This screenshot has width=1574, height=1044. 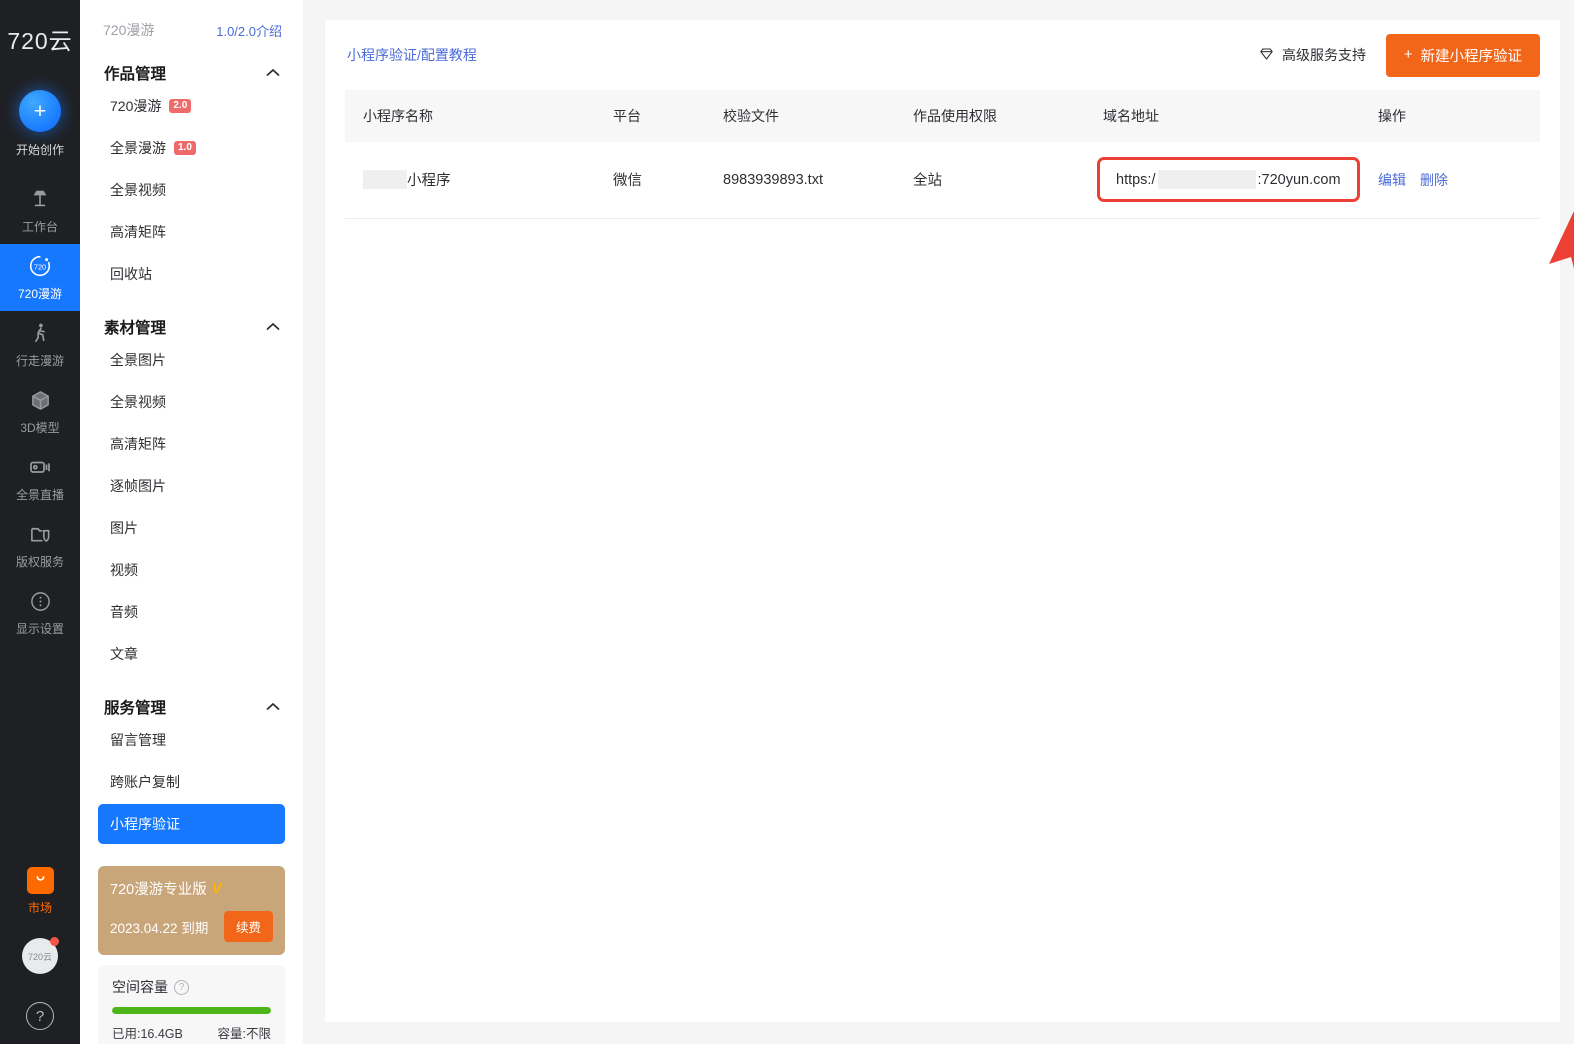 I want to click on sidebar-item-recycle-bin: 回收站, so click(x=191, y=274).